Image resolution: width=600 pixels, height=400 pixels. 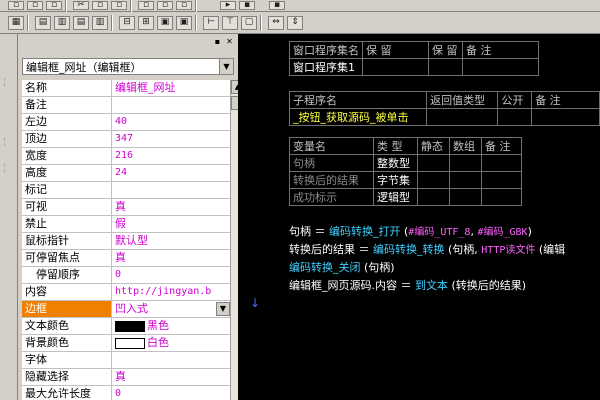 What do you see at coordinates (171, 122) in the screenshot?
I see `property-value: 40` at bounding box center [171, 122].